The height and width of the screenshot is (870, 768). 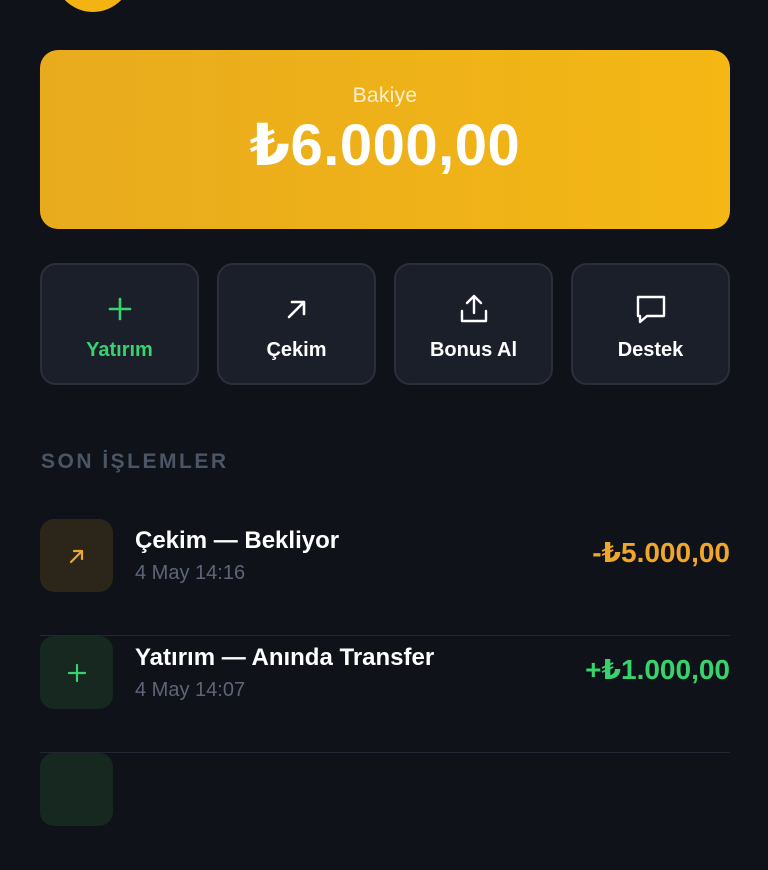 What do you see at coordinates (93, 6) in the screenshot?
I see `avatar` at bounding box center [93, 6].